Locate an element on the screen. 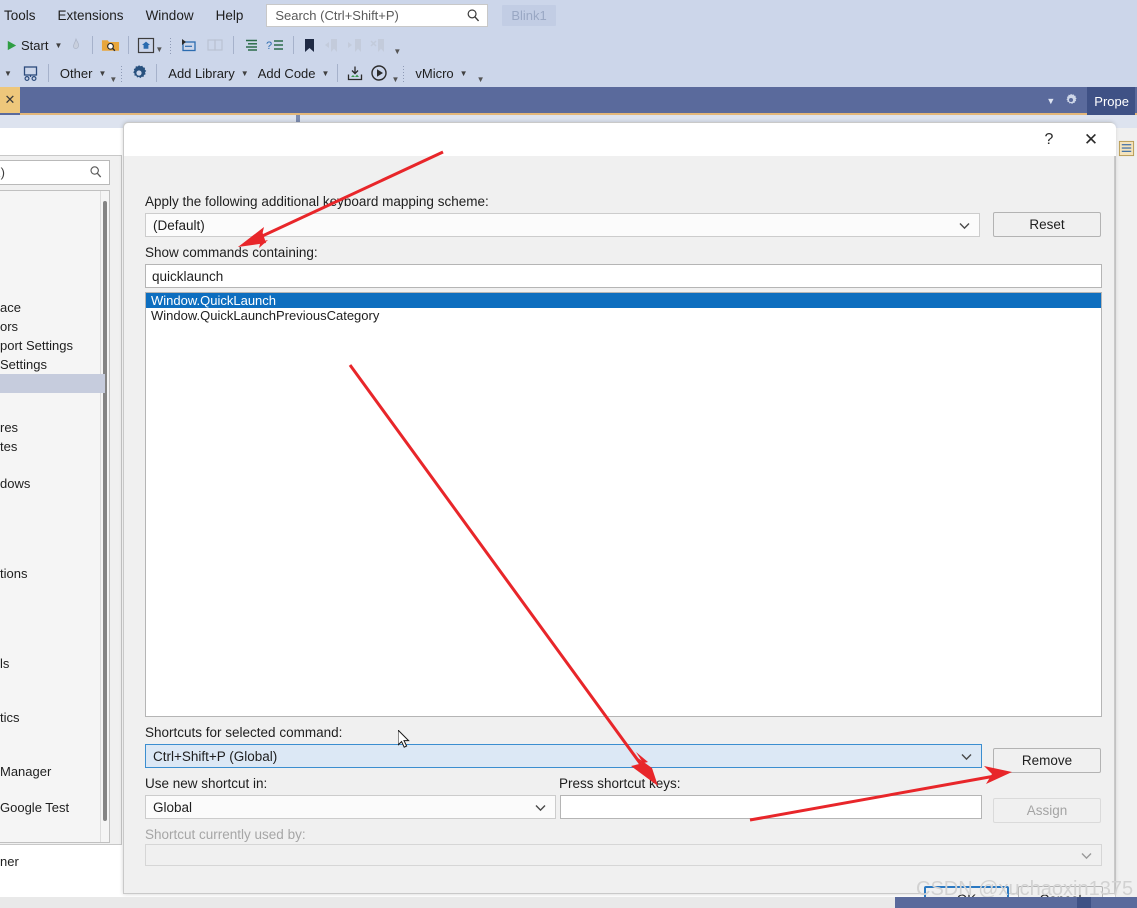 Image resolution: width=1137 pixels, height=908 pixels. bookmark-icon is located at coordinates (310, 45).